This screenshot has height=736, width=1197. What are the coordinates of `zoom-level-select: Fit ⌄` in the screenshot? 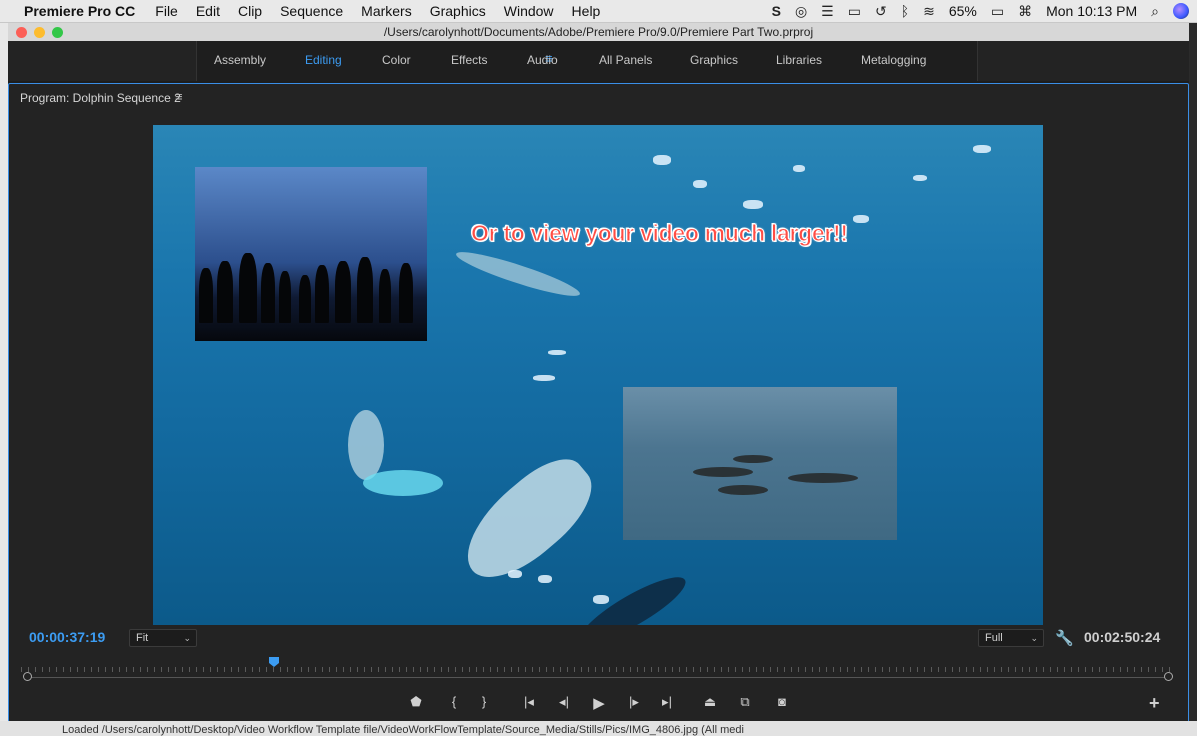 It's located at (163, 638).